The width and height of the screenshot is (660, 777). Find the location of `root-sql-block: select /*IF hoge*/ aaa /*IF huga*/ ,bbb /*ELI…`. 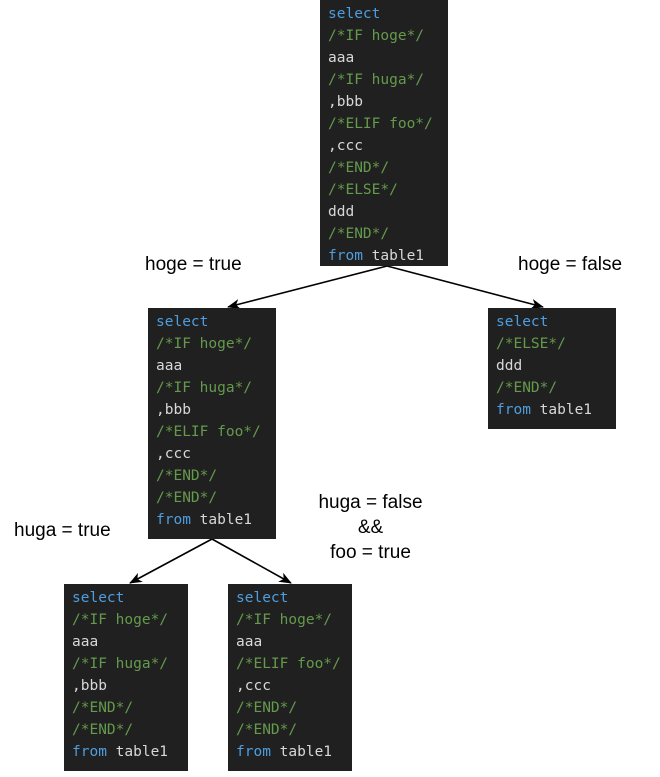

root-sql-block: select /*IF hoge*/ aaa /*IF huga*/ ,bbb /*ELI… is located at coordinates (384, 133).